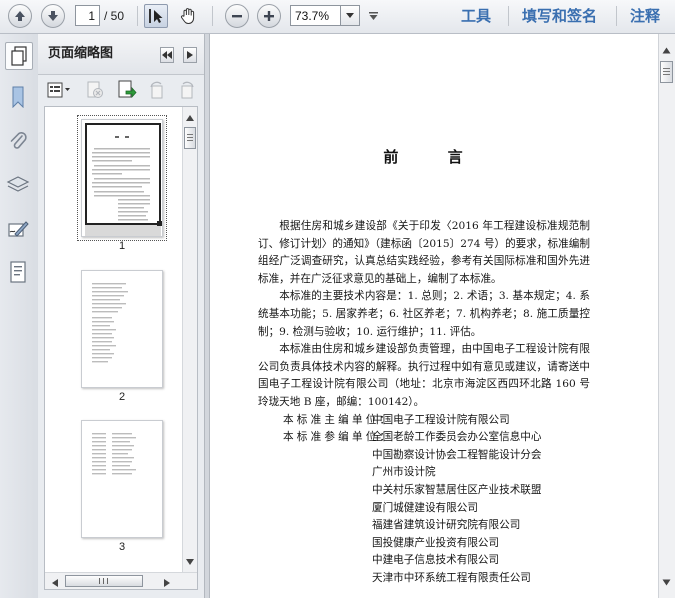 Image resolution: width=675 pixels, height=598 pixels. Describe the element at coordinates (87, 15) in the screenshot. I see `page-number-input: 1` at that location.